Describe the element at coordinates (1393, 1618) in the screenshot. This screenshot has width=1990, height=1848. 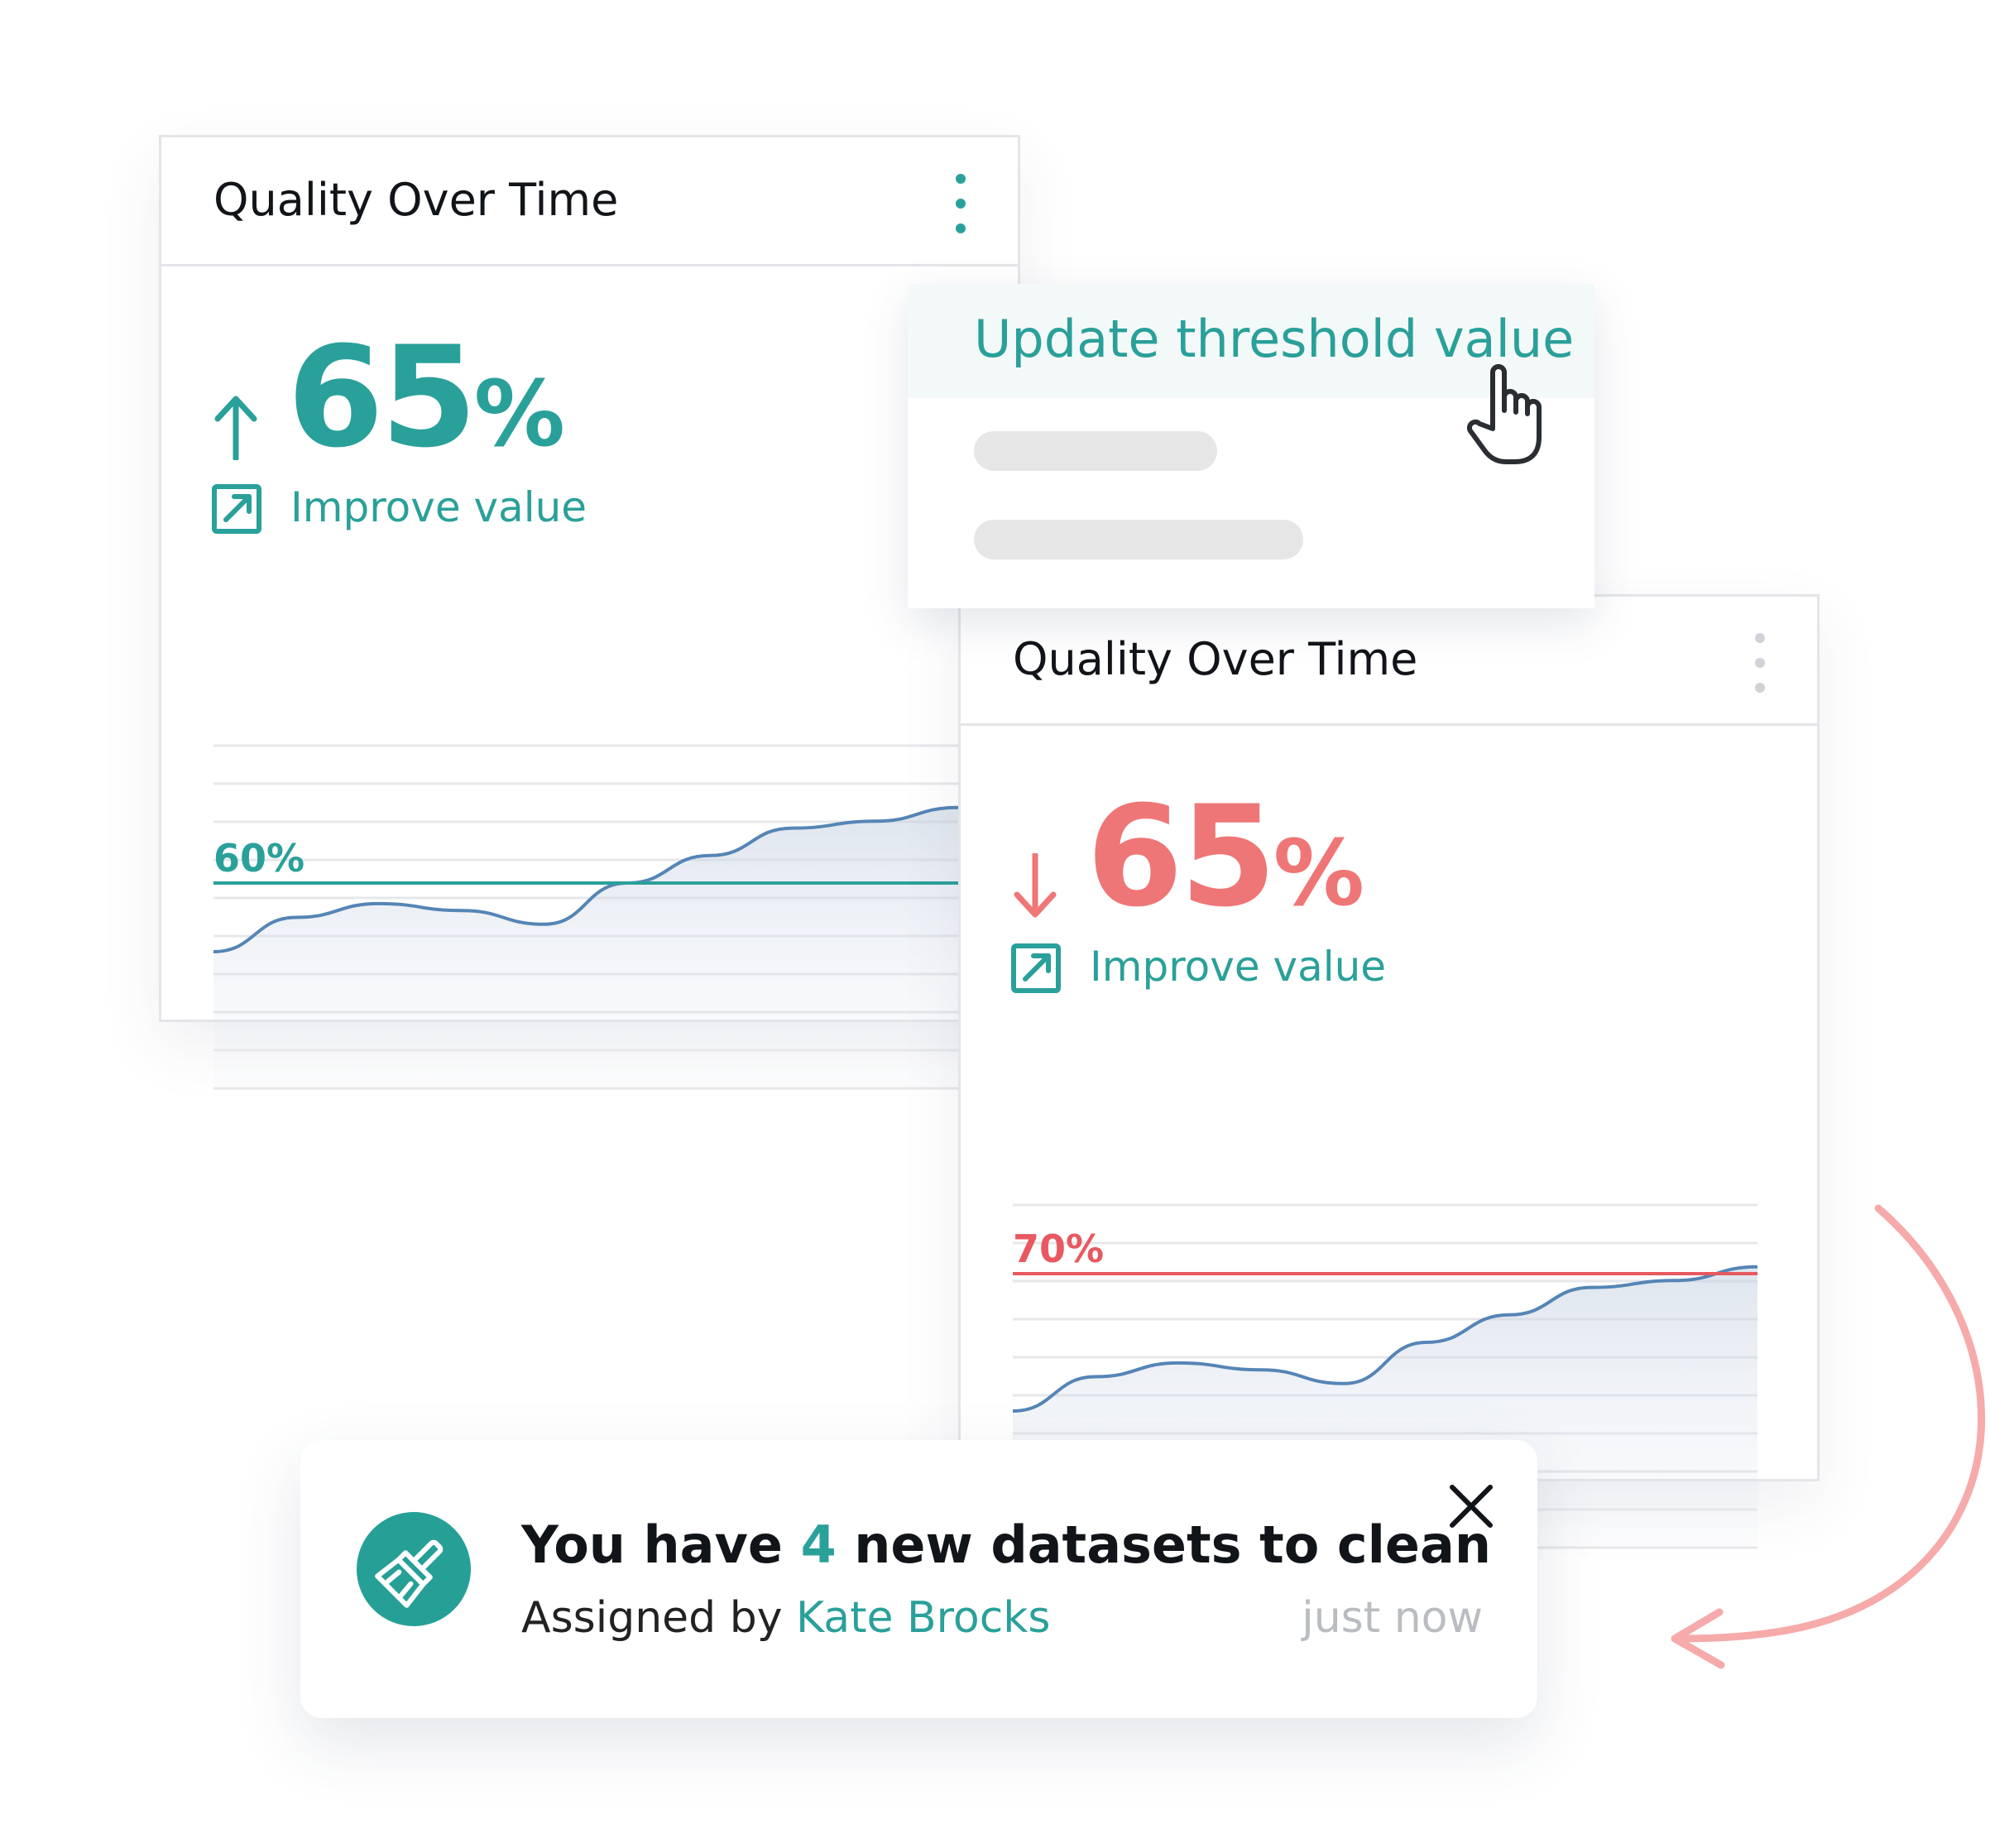
I see `notification-timestamp: just now` at that location.